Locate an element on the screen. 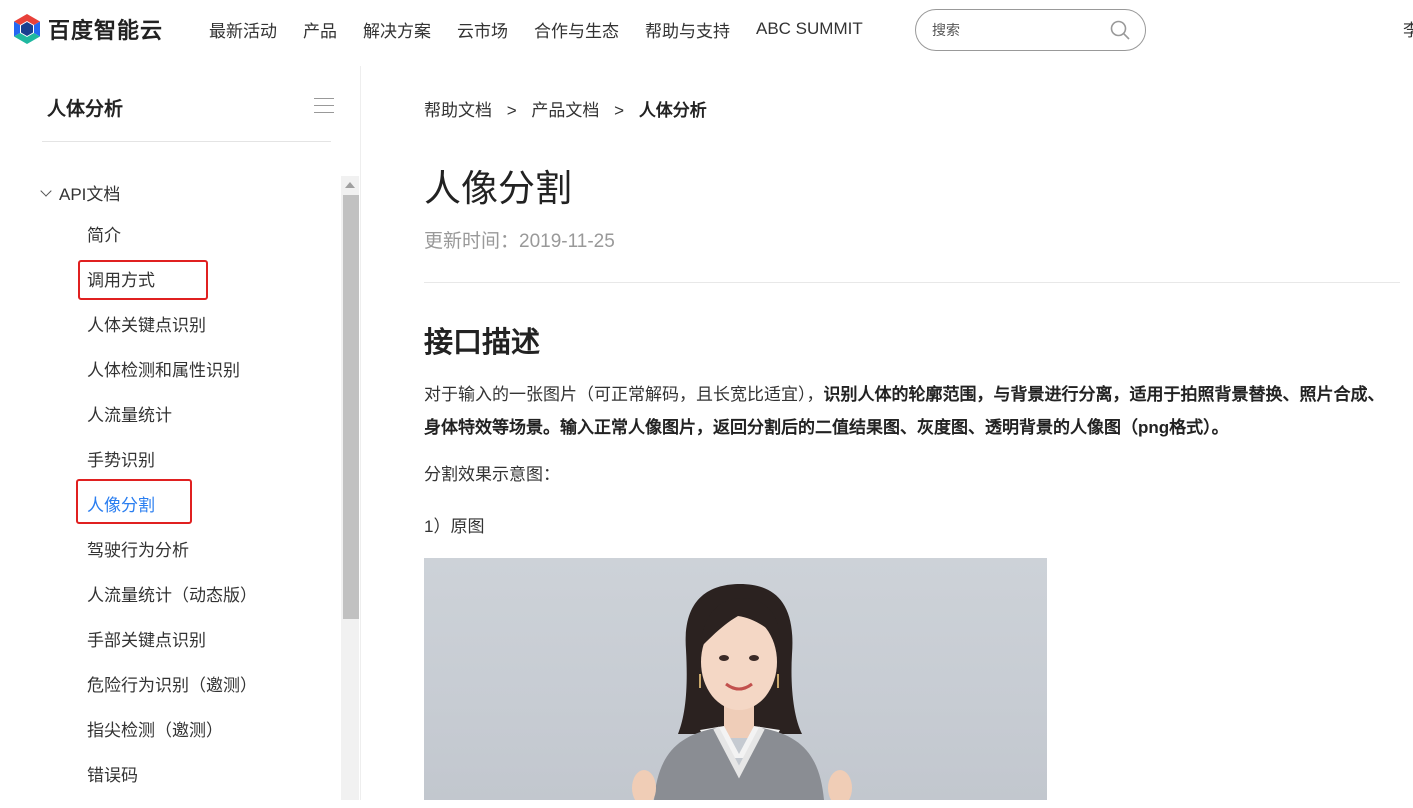 Image resolution: width=1413 pixels, height=808 pixels. original-caption: 1）原图 is located at coordinates (454, 526).